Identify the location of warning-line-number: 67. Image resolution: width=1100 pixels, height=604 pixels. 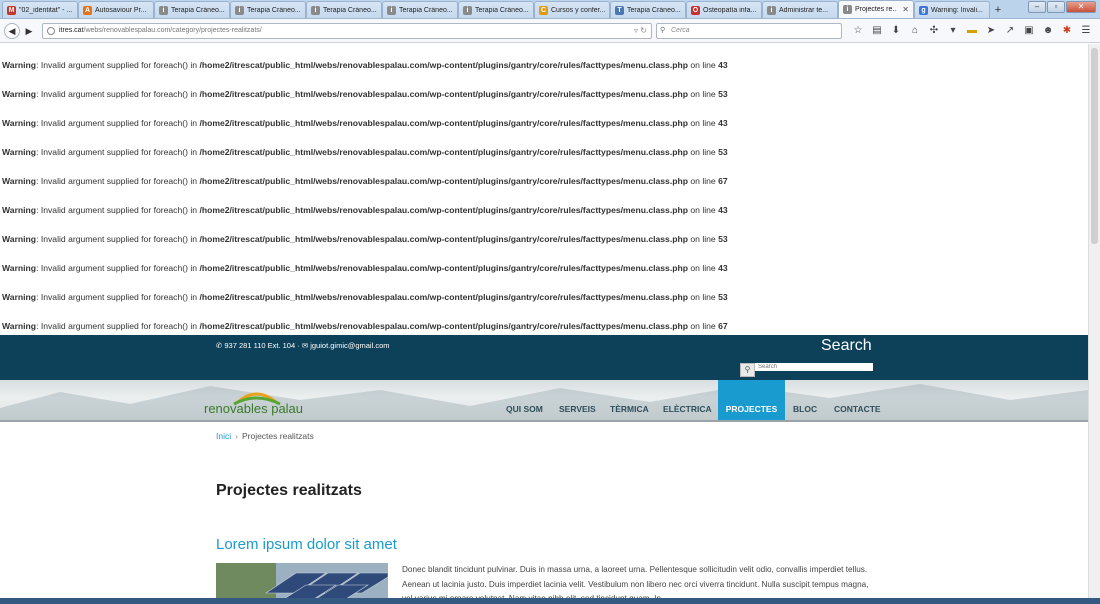
(723, 181).